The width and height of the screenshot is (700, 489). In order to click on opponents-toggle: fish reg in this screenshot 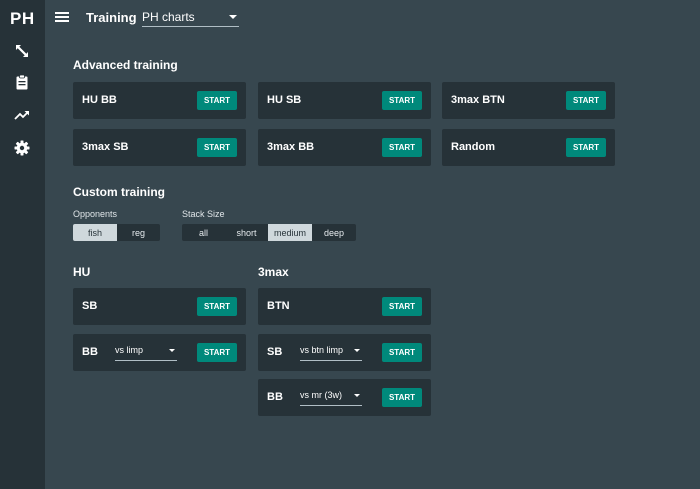, I will do `click(116, 232)`.